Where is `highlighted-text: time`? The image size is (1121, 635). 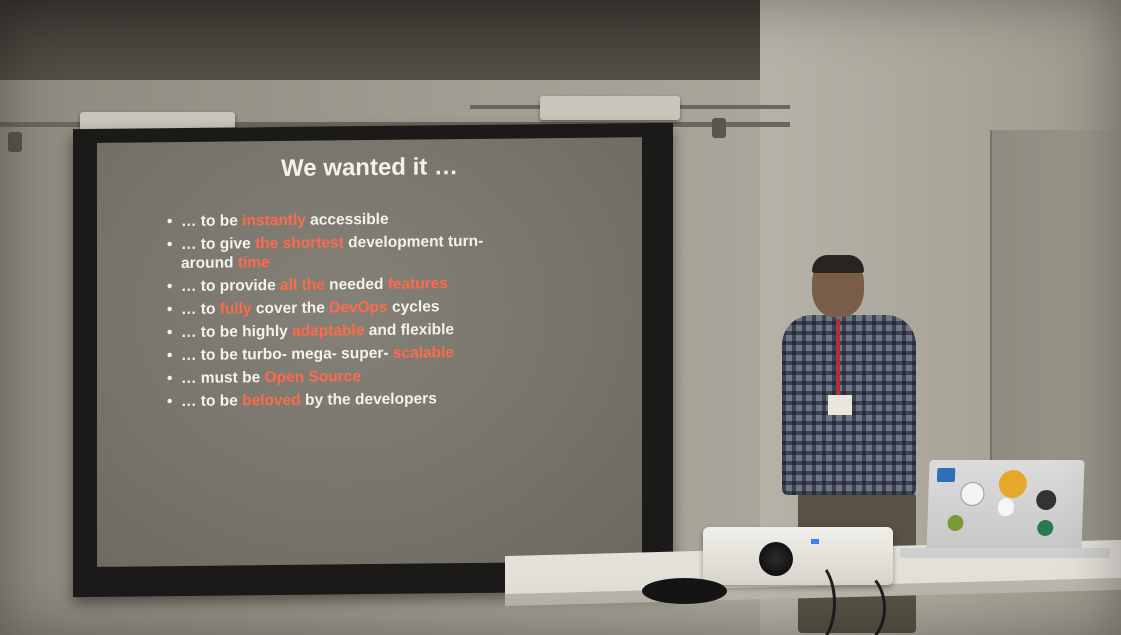
highlighted-text: time is located at coordinates (253, 263).